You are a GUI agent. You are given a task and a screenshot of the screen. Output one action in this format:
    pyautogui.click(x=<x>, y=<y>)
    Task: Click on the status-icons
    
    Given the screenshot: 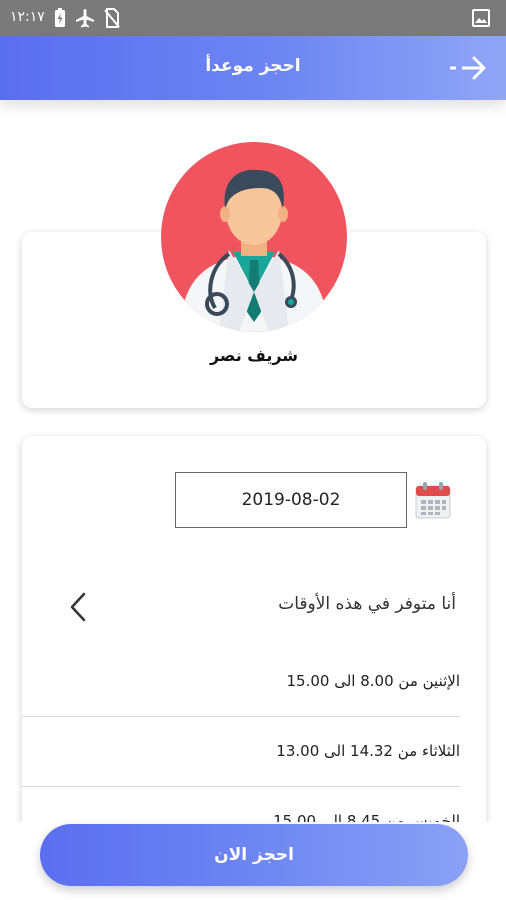 What is the action you would take?
    pyautogui.click(x=87, y=18)
    